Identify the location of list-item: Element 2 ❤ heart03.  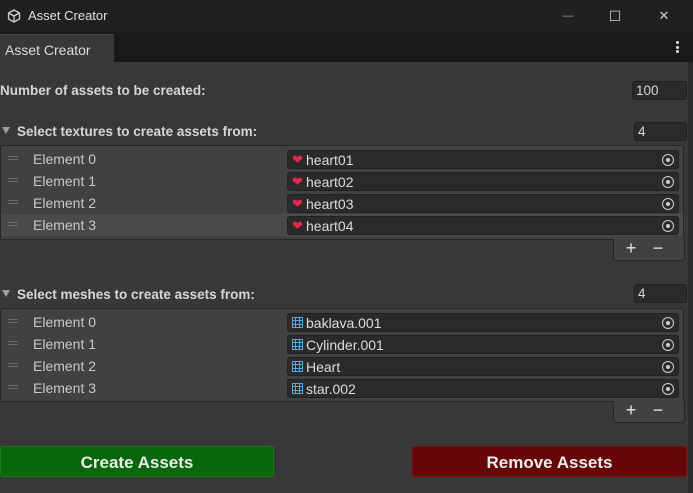
(342, 203).